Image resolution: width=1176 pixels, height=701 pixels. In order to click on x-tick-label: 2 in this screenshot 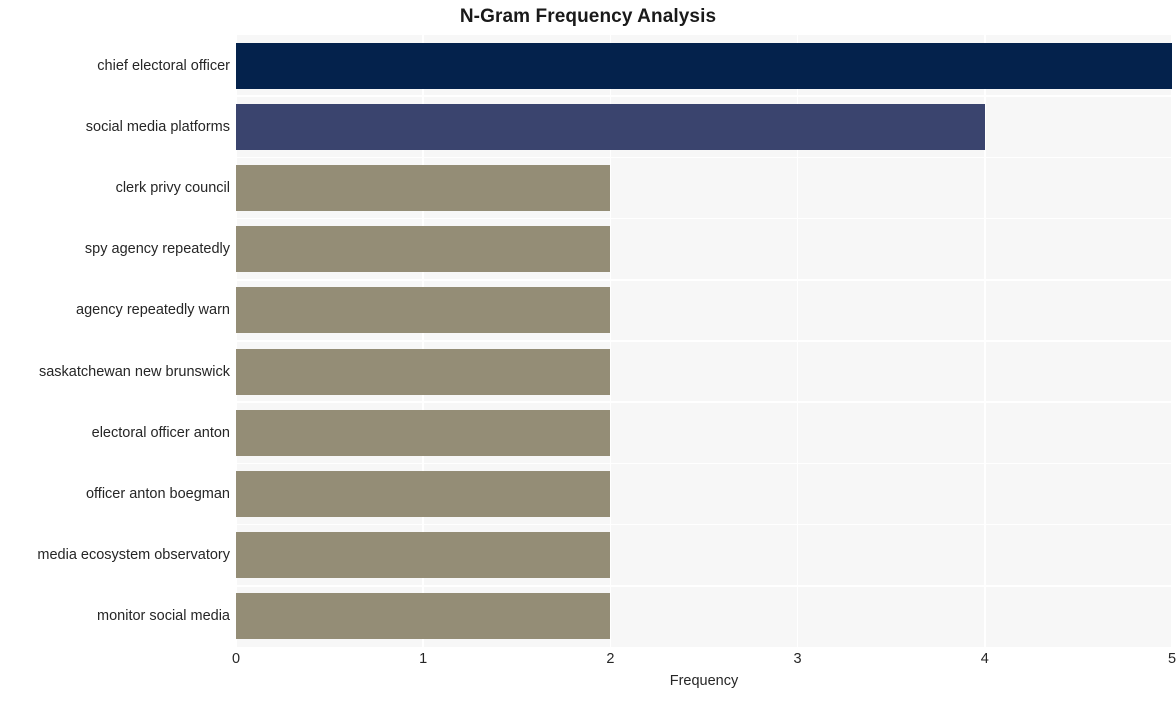, I will do `click(610, 659)`.